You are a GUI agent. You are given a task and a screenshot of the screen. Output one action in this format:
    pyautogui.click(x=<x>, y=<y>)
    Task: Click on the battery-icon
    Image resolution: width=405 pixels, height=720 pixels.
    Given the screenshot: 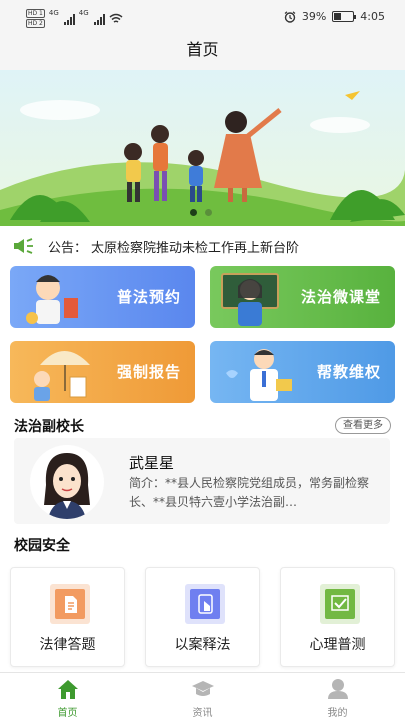 What is the action you would take?
    pyautogui.click(x=344, y=16)
    